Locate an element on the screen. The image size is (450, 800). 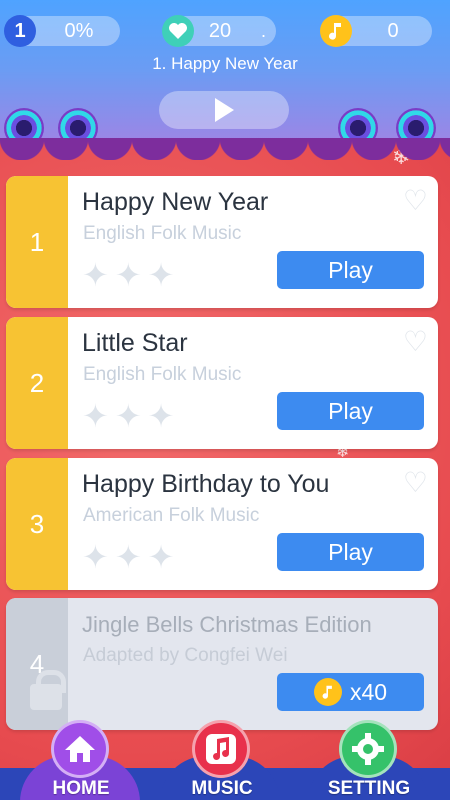
nav-music: MUSIC is located at coordinates (222, 760).